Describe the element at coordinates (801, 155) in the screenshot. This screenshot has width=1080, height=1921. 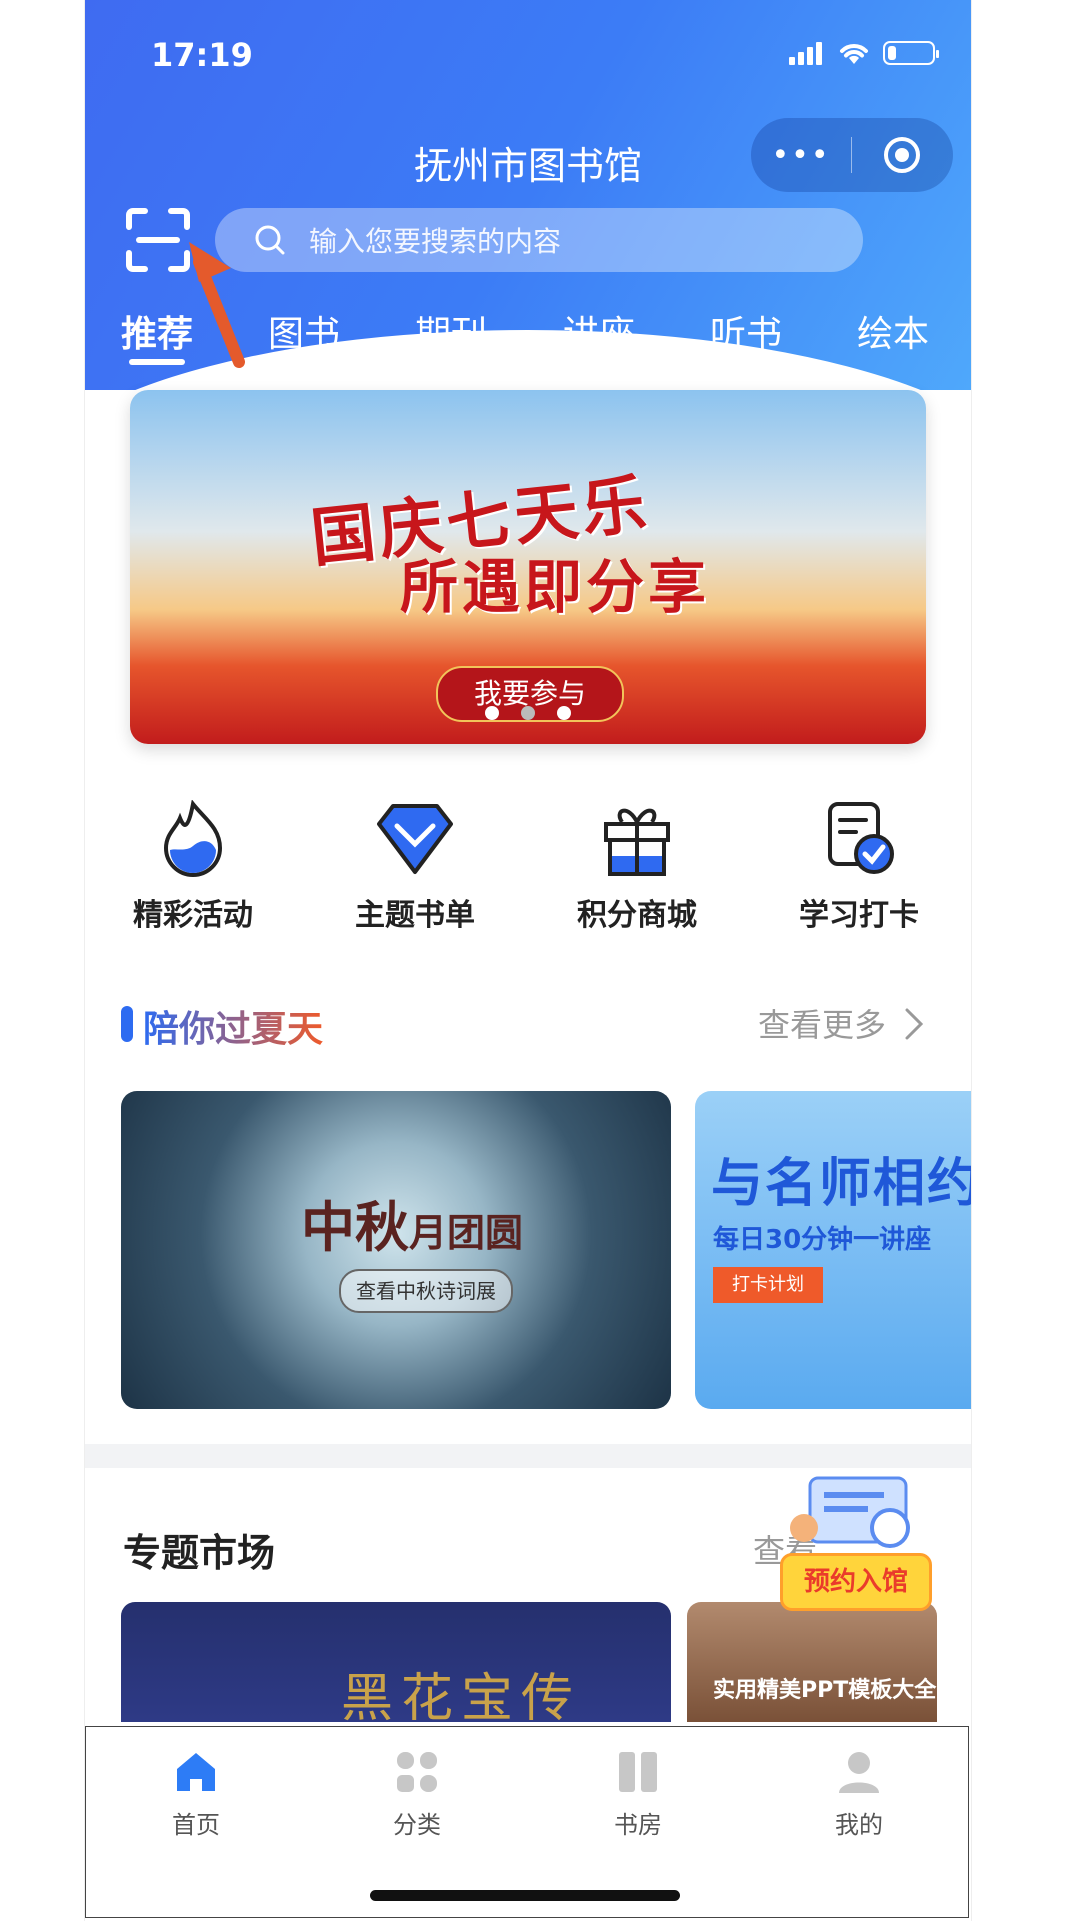
I see `more-menu-button: •••` at that location.